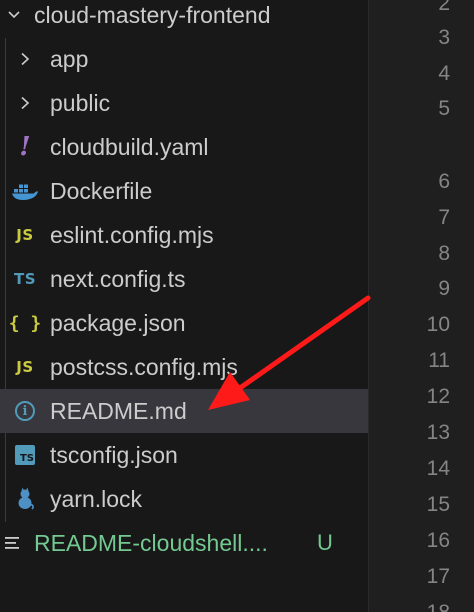 The image size is (474, 612). What do you see at coordinates (289, 352) in the screenshot?
I see `annotation-arrow` at bounding box center [289, 352].